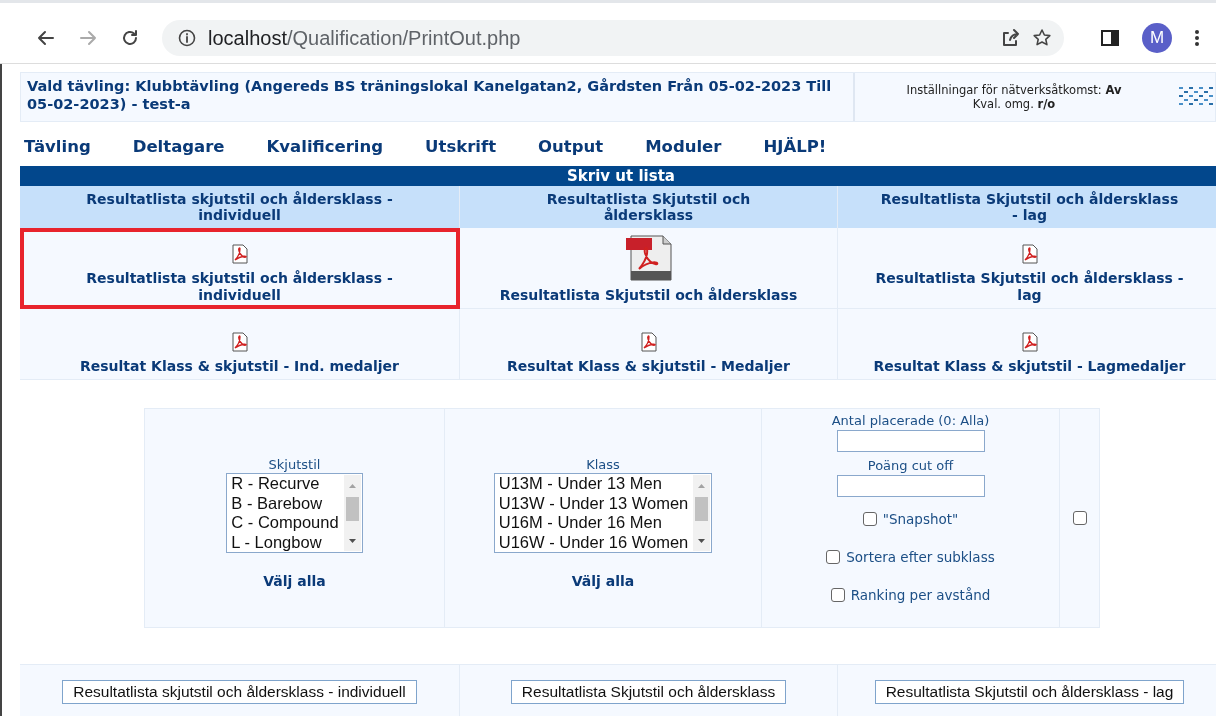  What do you see at coordinates (294, 464) in the screenshot?
I see `list-label: Skjutstil` at bounding box center [294, 464].